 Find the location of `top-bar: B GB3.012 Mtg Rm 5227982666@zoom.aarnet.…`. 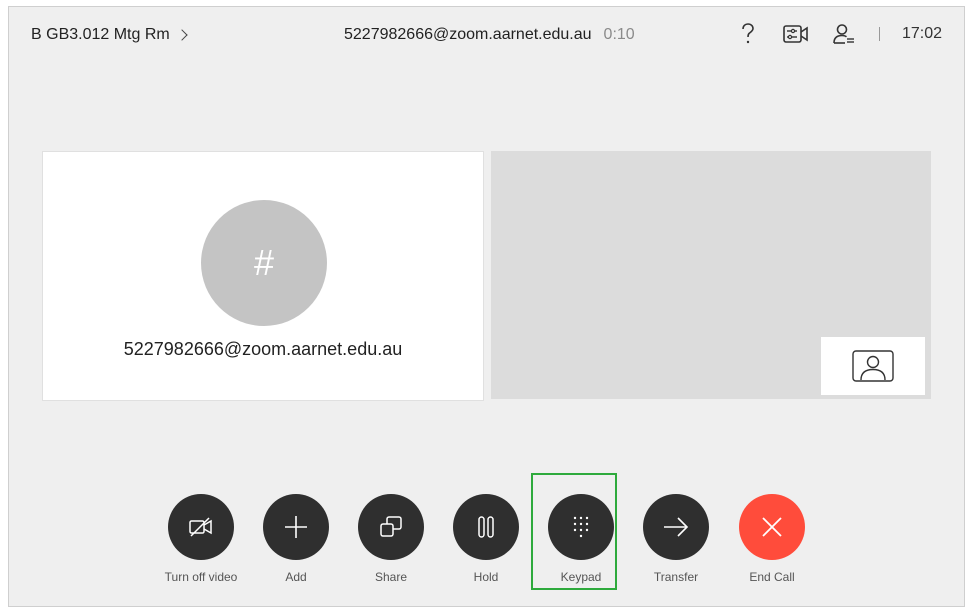

top-bar: B GB3.012 Mtg Rm 5227982666@zoom.aarnet.… is located at coordinates (486, 35).